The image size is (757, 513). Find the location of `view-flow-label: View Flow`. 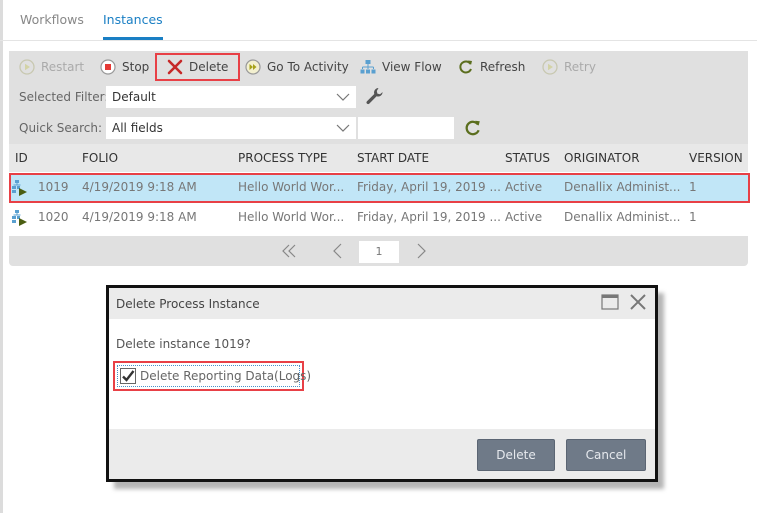

view-flow-label: View Flow is located at coordinates (412, 67).